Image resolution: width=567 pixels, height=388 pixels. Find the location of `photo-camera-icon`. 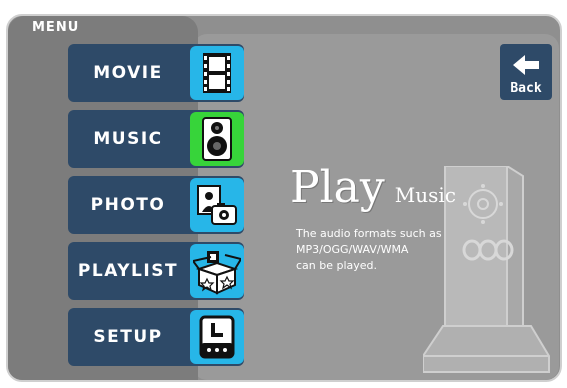

photo-camera-icon is located at coordinates (217, 205).